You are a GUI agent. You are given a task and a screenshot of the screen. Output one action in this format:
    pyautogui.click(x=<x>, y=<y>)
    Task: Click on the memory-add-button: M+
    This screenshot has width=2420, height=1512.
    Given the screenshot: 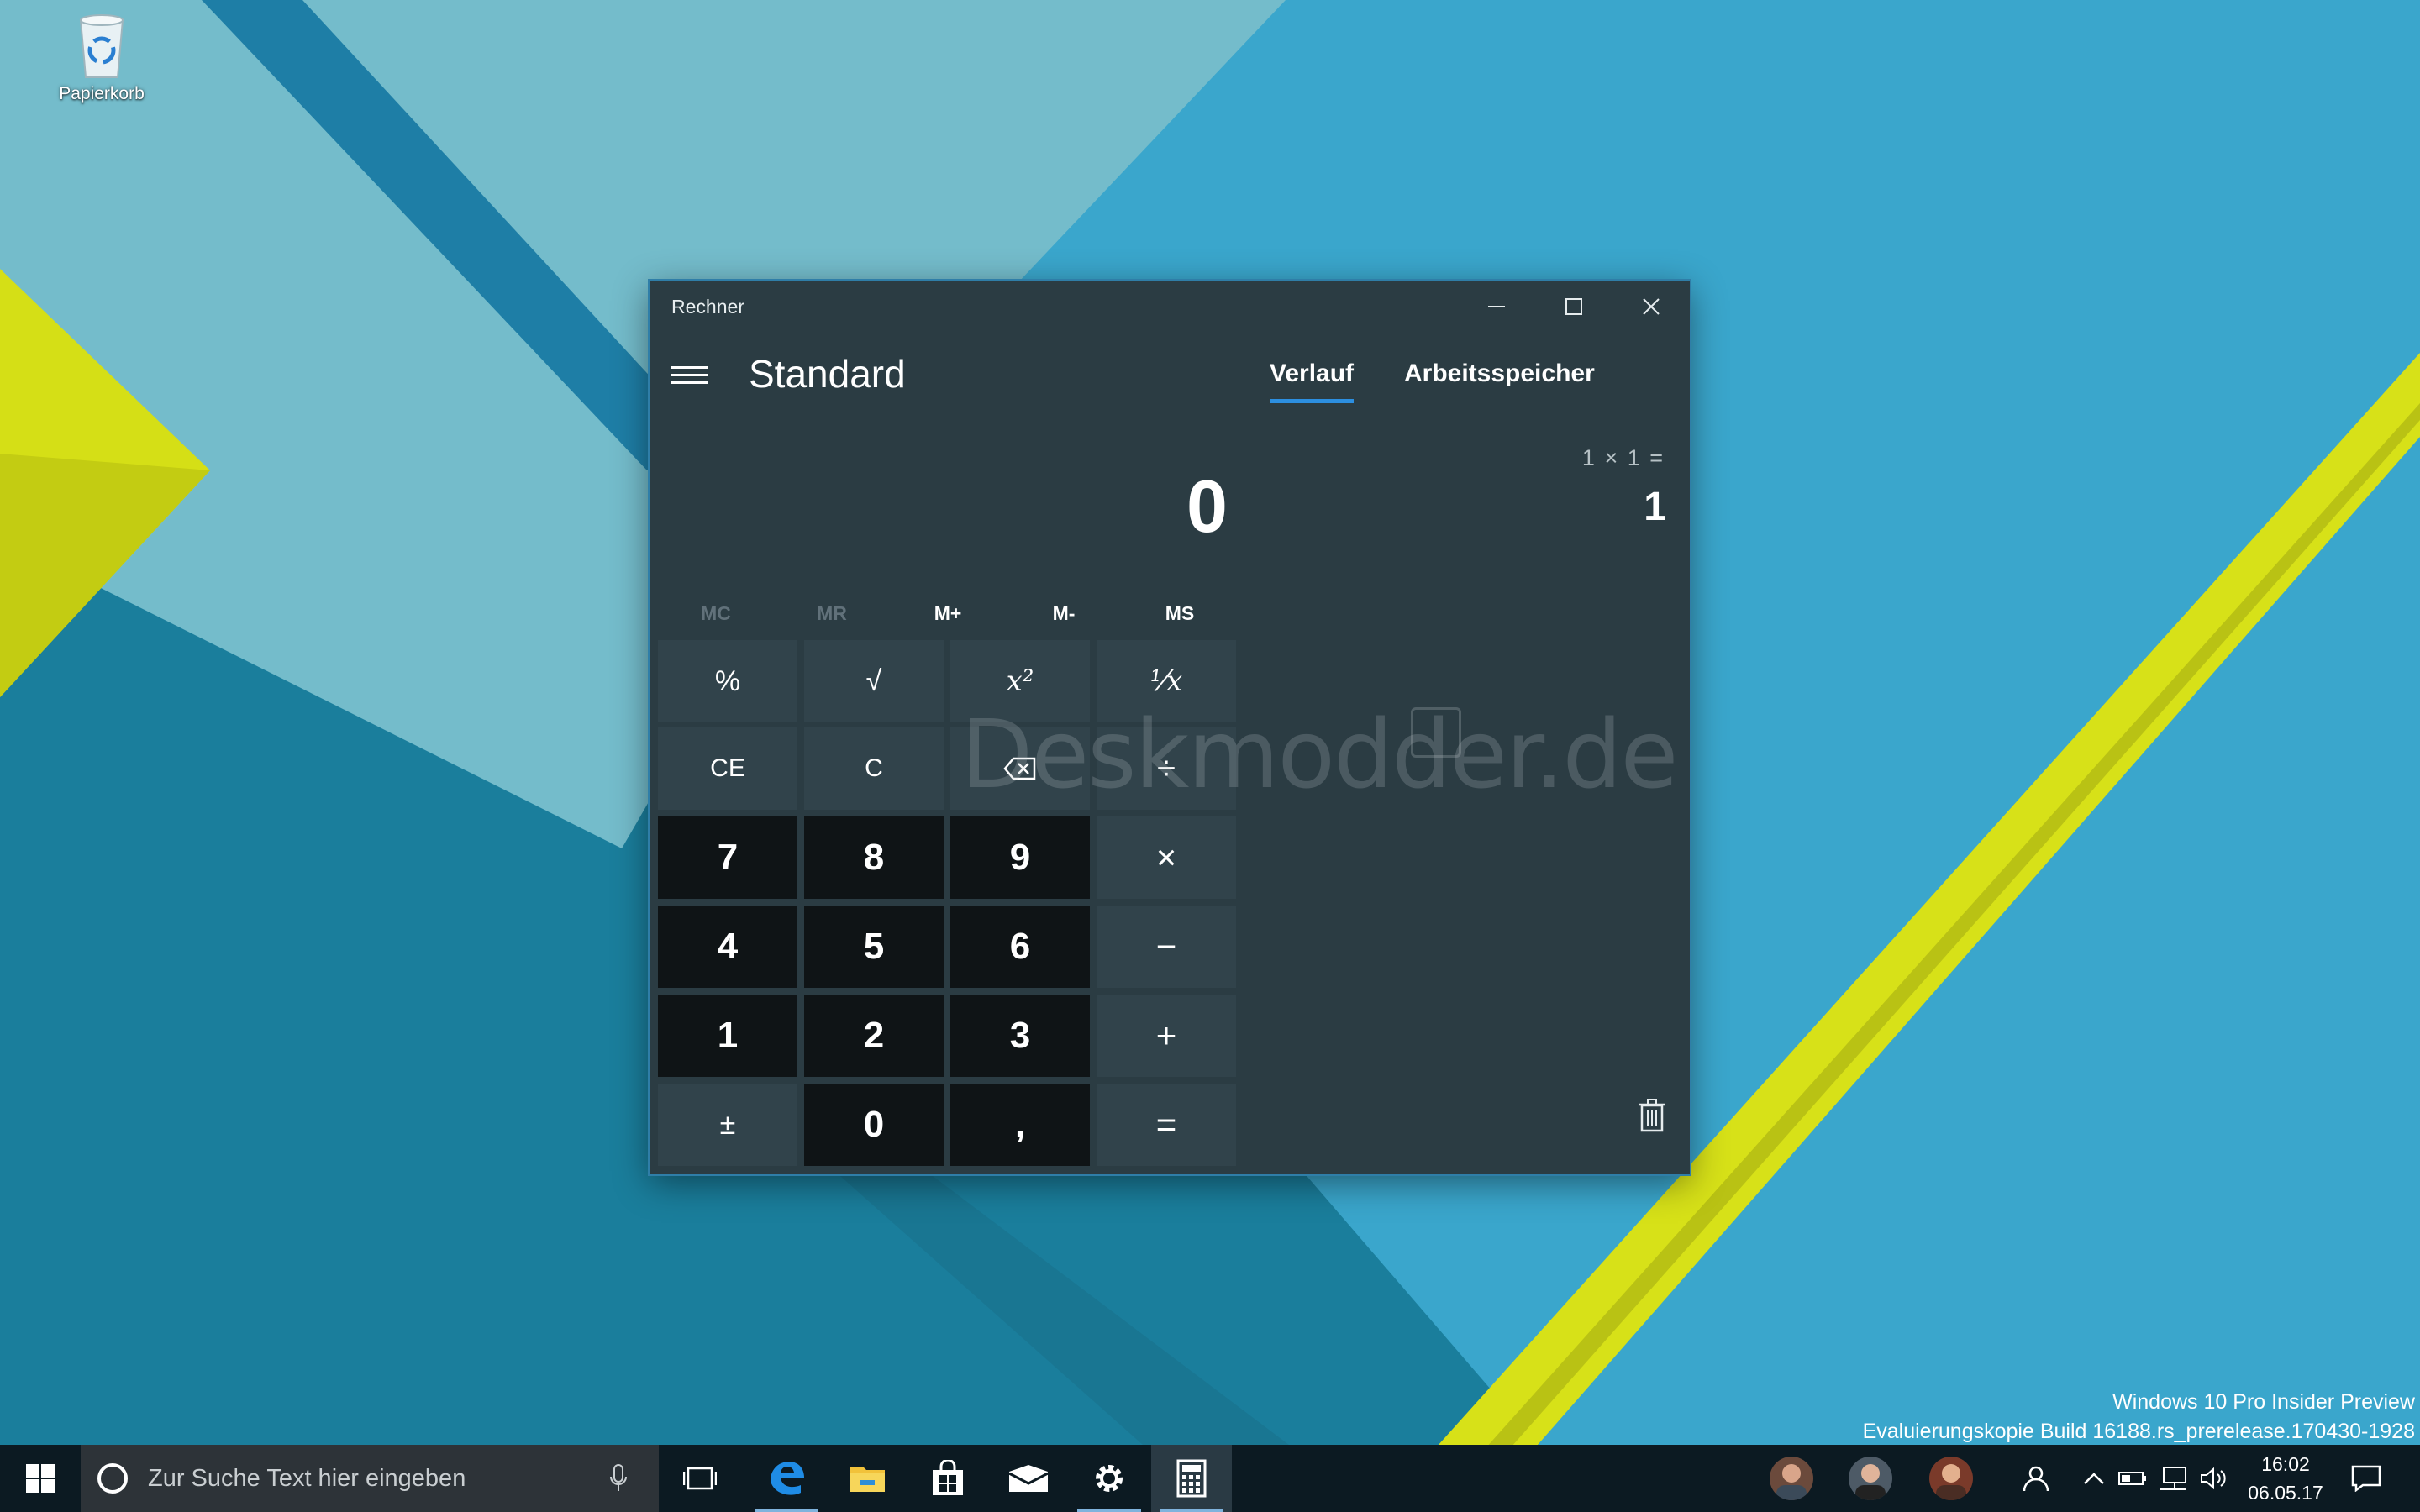 What is the action you would take?
    pyautogui.click(x=948, y=613)
    